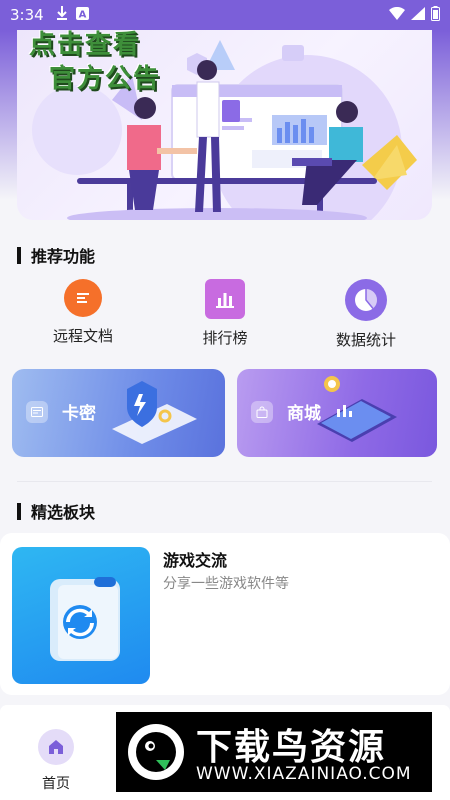 The width and height of the screenshot is (450, 800). I want to click on watermark-url: WWW.XIAZAINIAO.COM, so click(304, 774).